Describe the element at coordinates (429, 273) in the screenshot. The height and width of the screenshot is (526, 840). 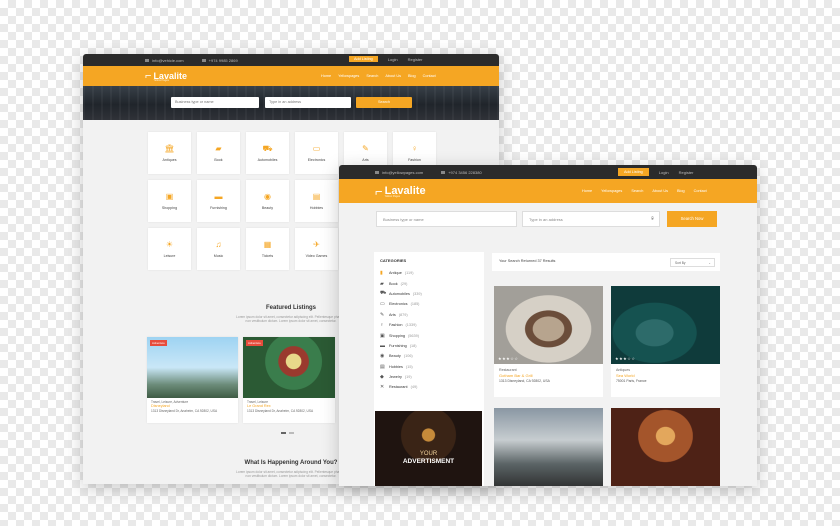
I see `sidebar-item-antique: ▮ Antique (119)` at that location.